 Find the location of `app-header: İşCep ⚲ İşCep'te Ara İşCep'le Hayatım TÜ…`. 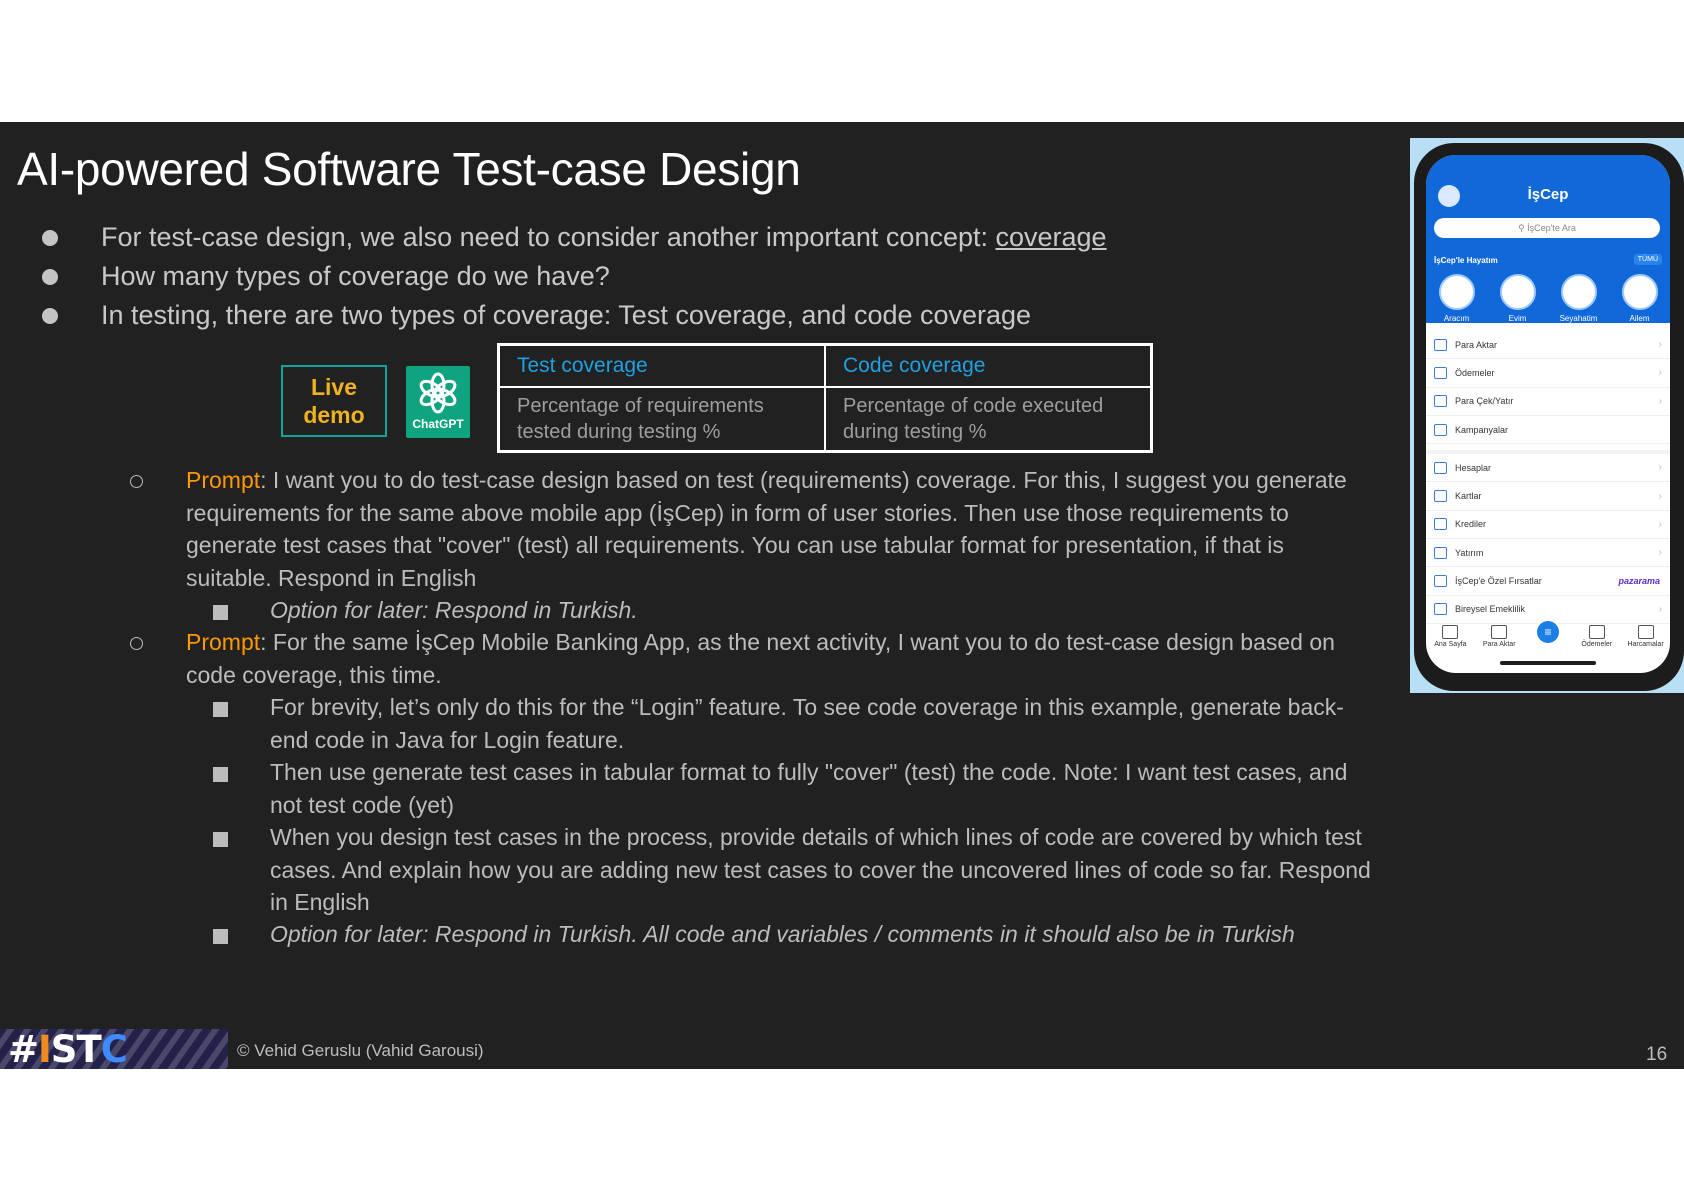

app-header: İşCep ⚲ İşCep'te Ara İşCep'le Hayatım TÜ… is located at coordinates (1548, 239).